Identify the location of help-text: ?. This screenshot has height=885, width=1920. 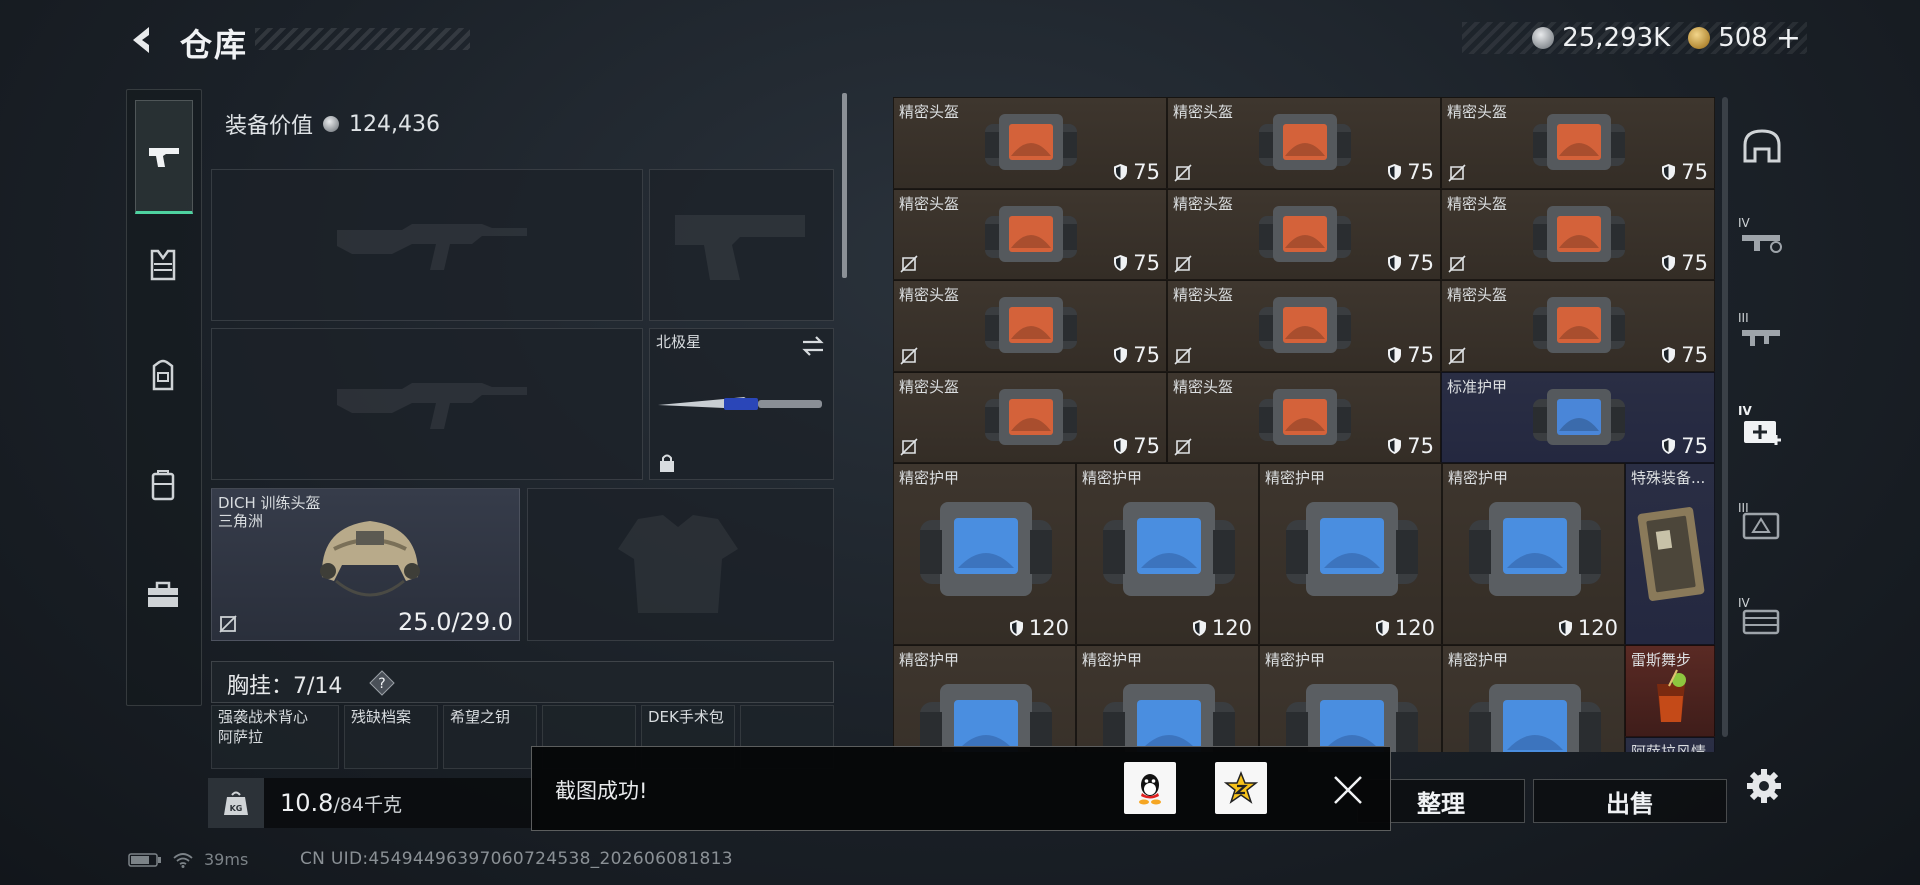
(381, 684).